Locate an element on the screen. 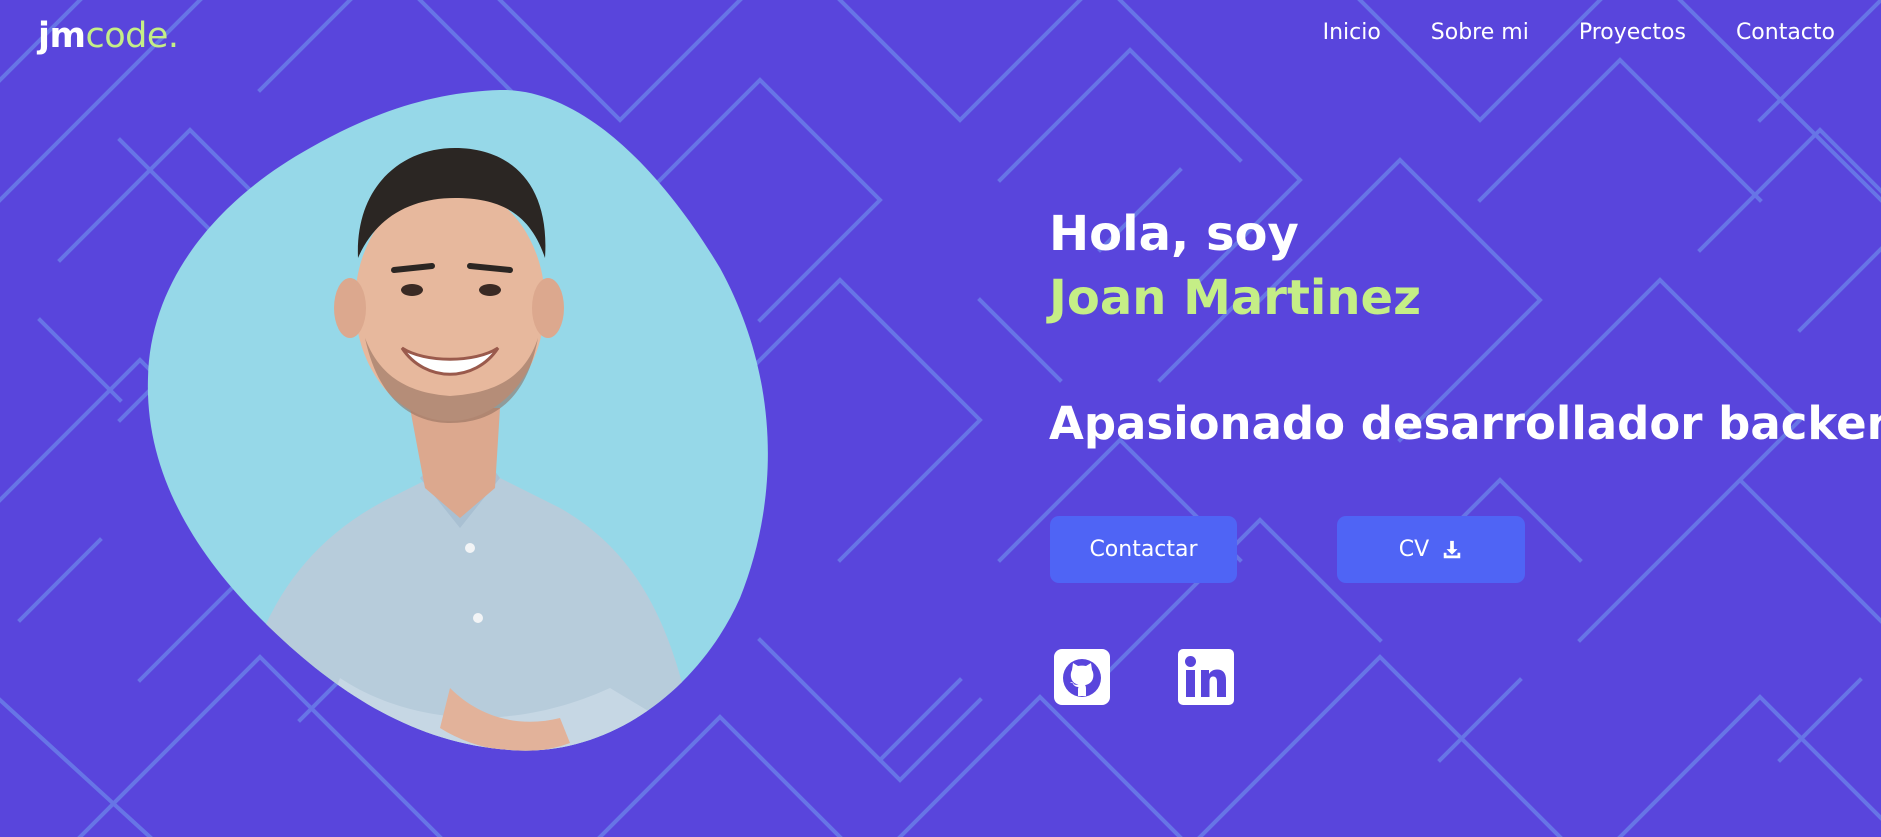 Image resolution: width=1881 pixels, height=837 pixels. nav-item-contacto: Contacto is located at coordinates (1785, 33).